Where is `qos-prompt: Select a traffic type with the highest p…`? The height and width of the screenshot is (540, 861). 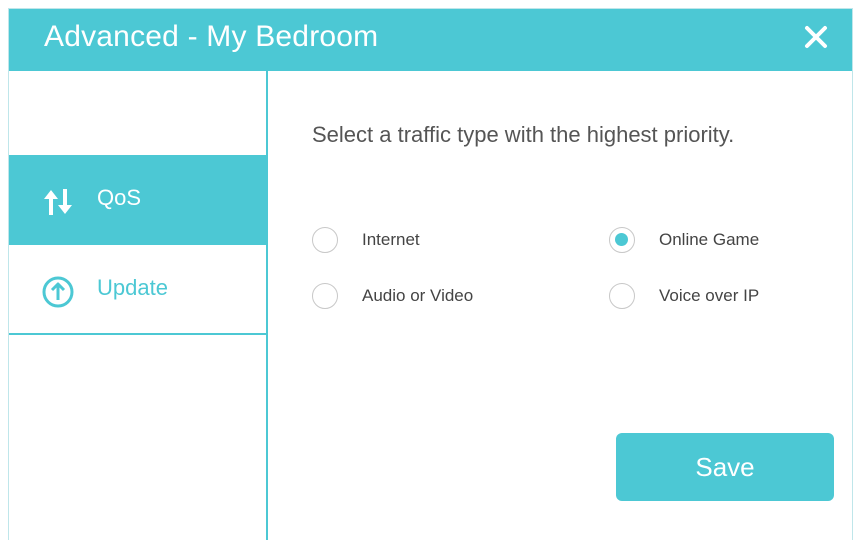
qos-prompt: Select a traffic type with the highest p… is located at coordinates (523, 134).